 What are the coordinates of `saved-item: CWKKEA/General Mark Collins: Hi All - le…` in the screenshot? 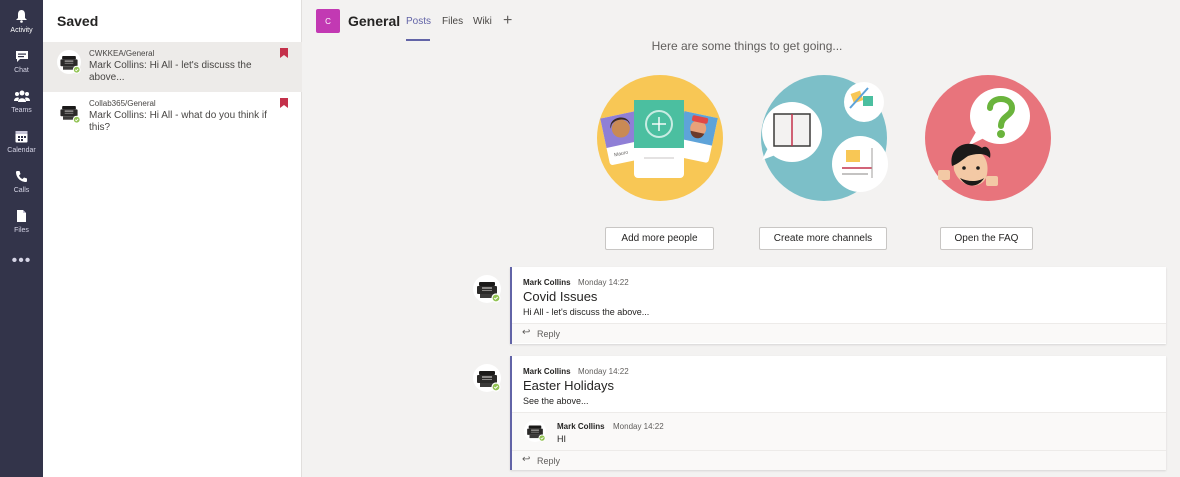 It's located at (172, 67).